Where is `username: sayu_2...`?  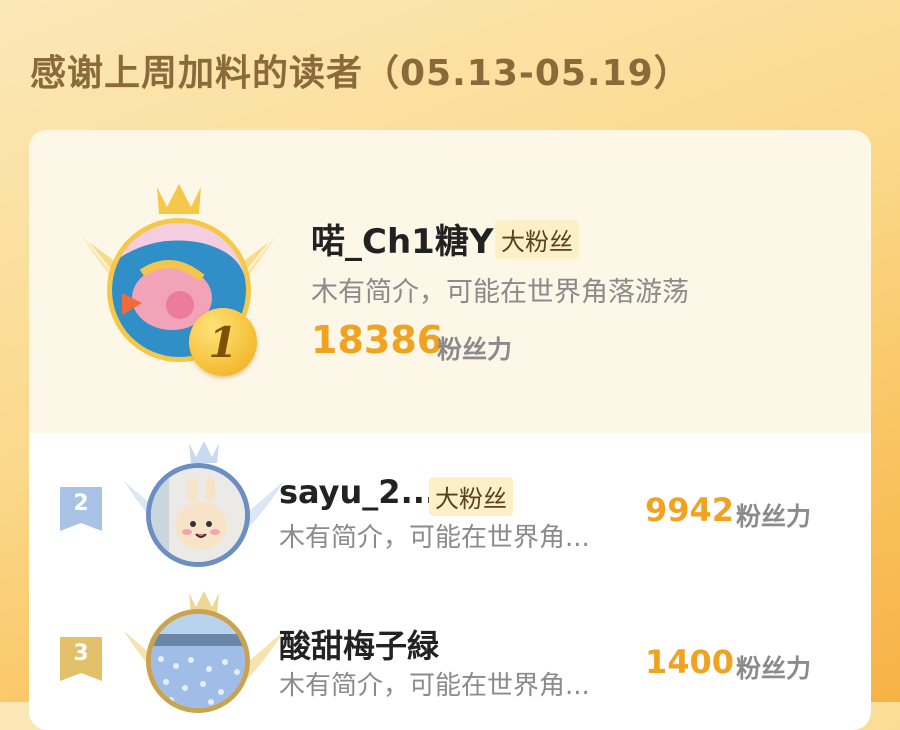
username: sayu_2... is located at coordinates (358, 492).